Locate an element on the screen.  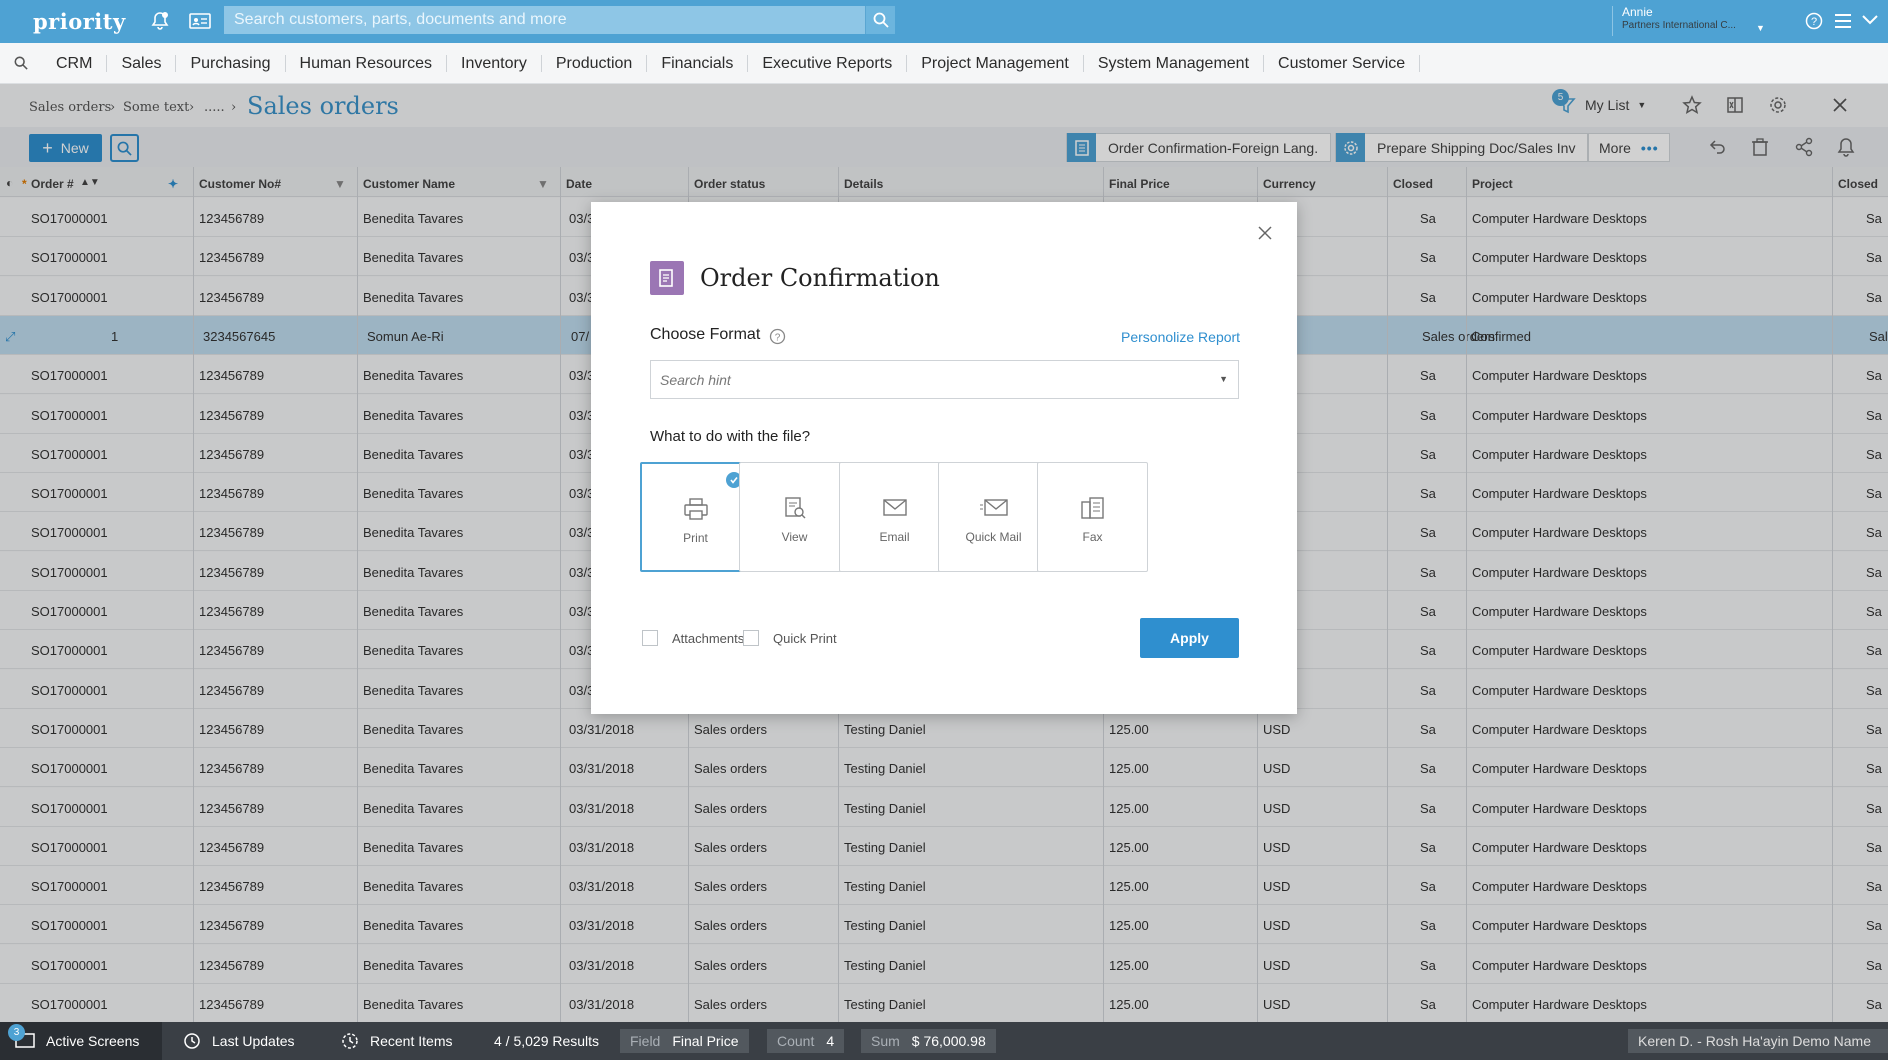
menu-icon is located at coordinates (1843, 22).